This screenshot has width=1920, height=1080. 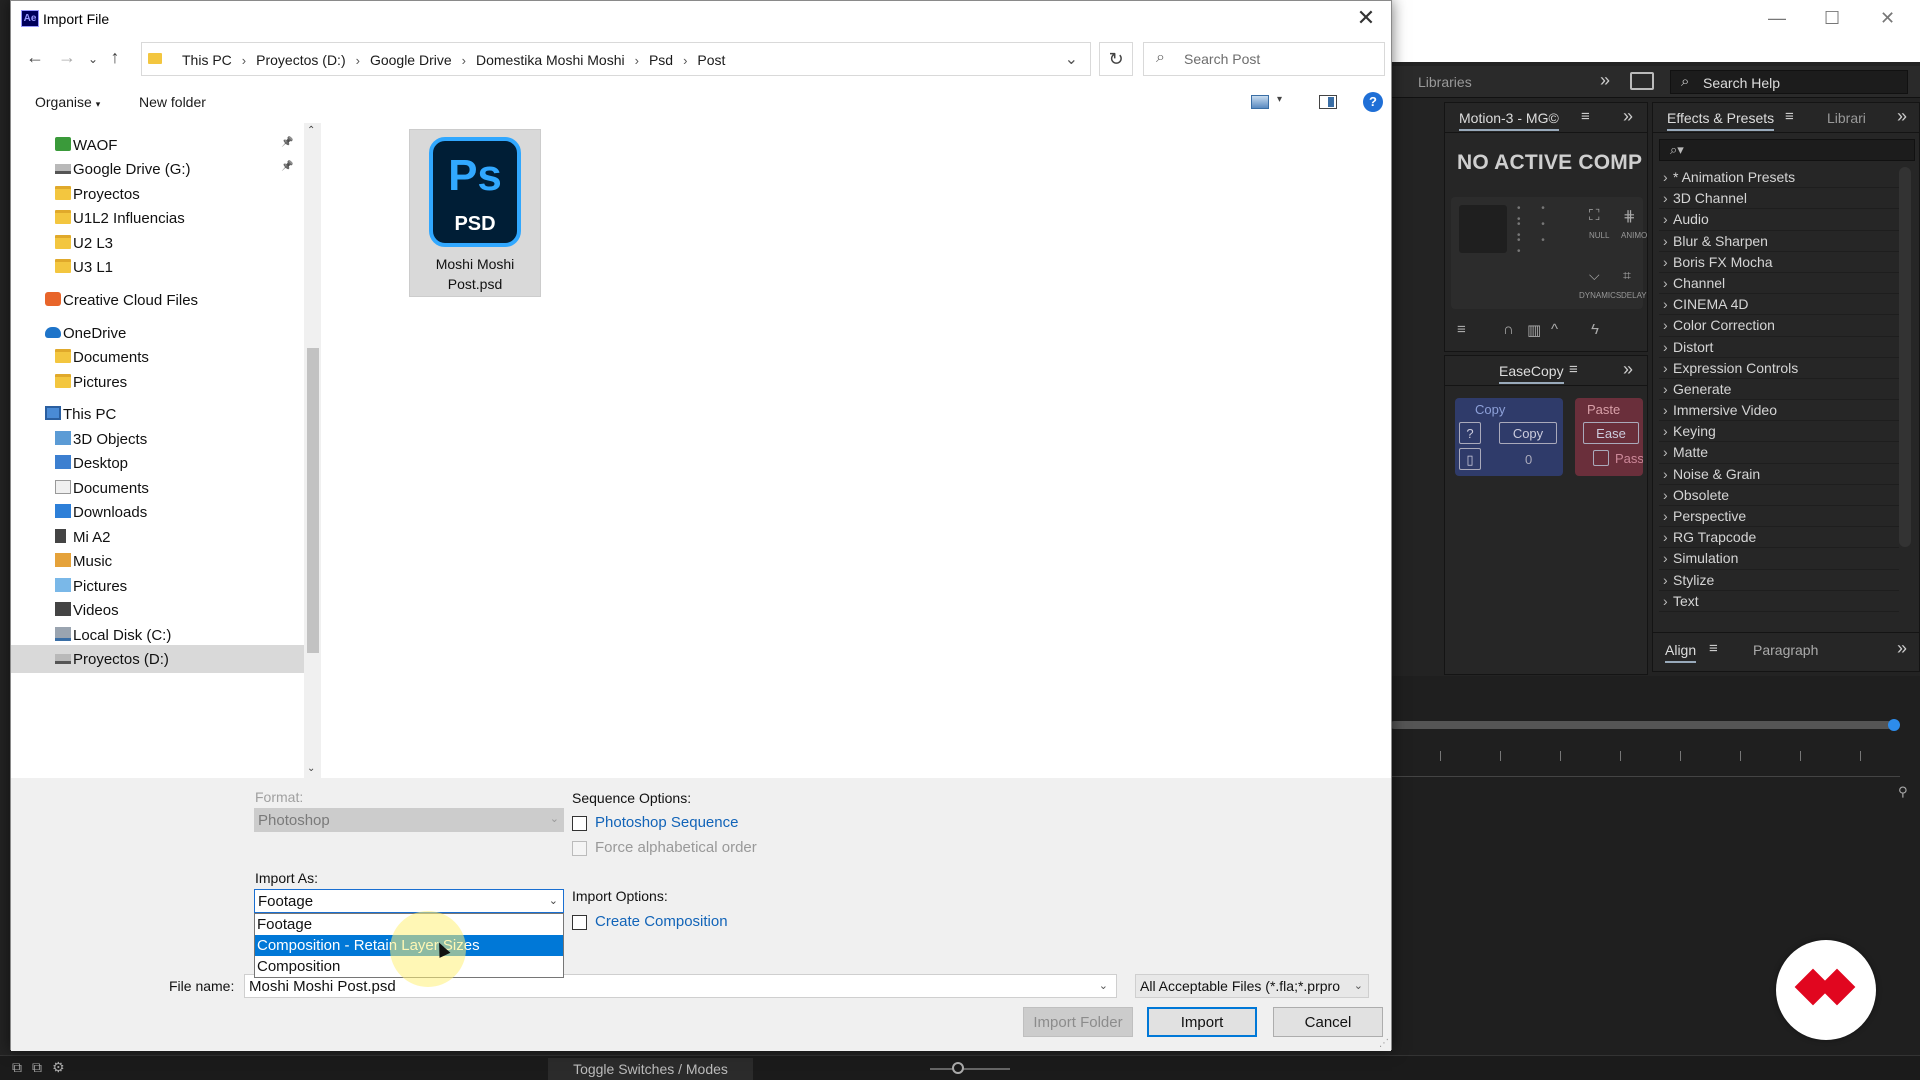 I want to click on tab-align: Align, so click(x=1681, y=652).